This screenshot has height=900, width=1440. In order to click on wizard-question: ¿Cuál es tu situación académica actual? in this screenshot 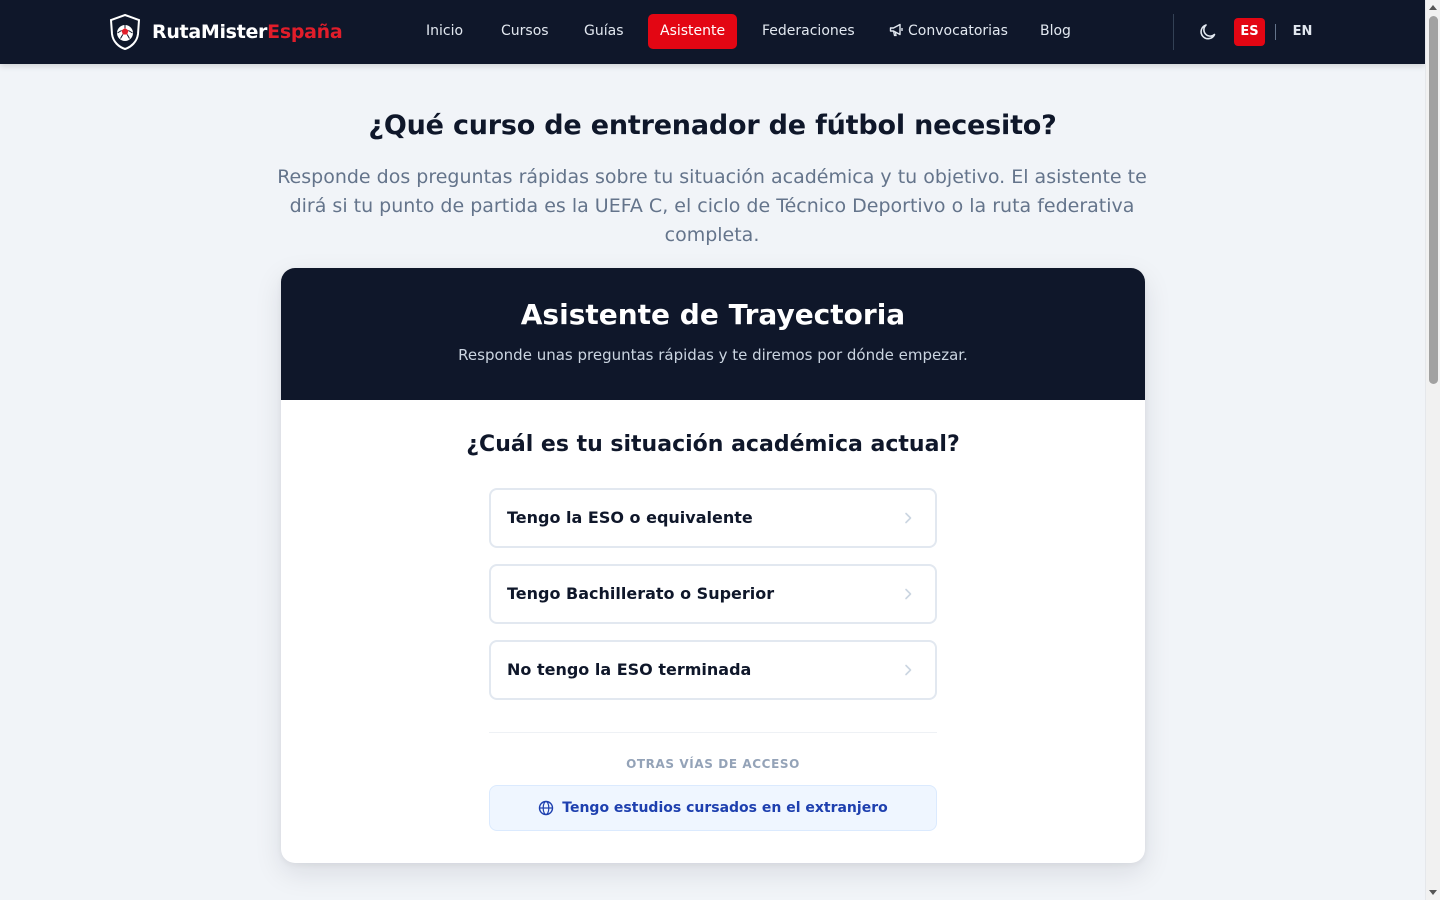, I will do `click(713, 444)`.